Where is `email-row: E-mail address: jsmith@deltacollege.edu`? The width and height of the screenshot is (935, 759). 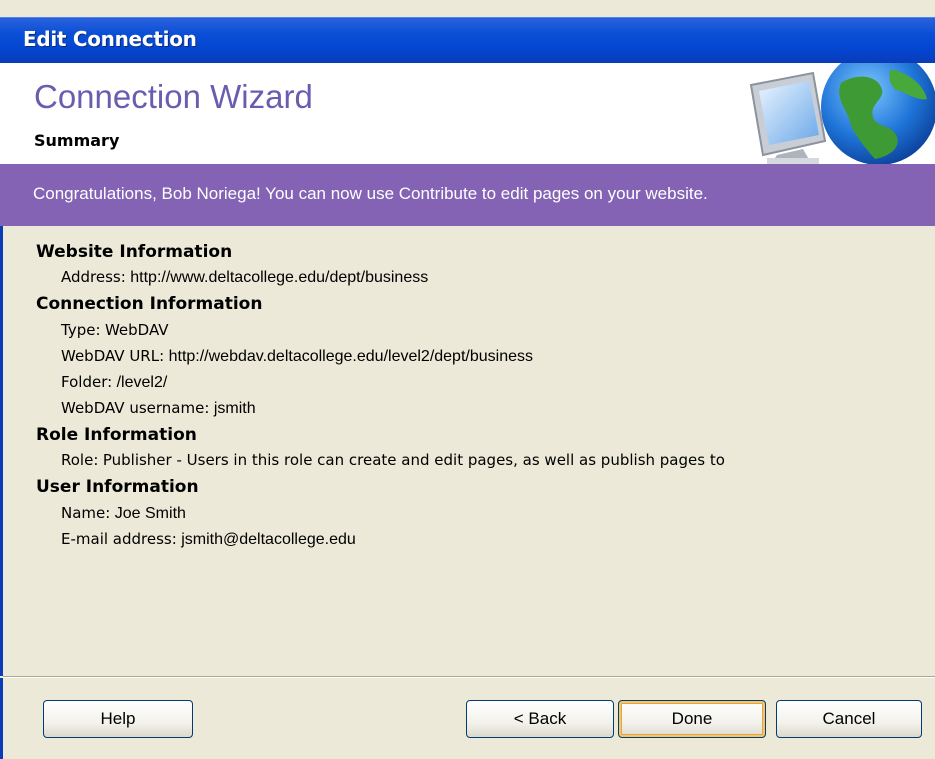
email-row: E-mail address: jsmith@deltacollege.edu is located at coordinates (208, 539).